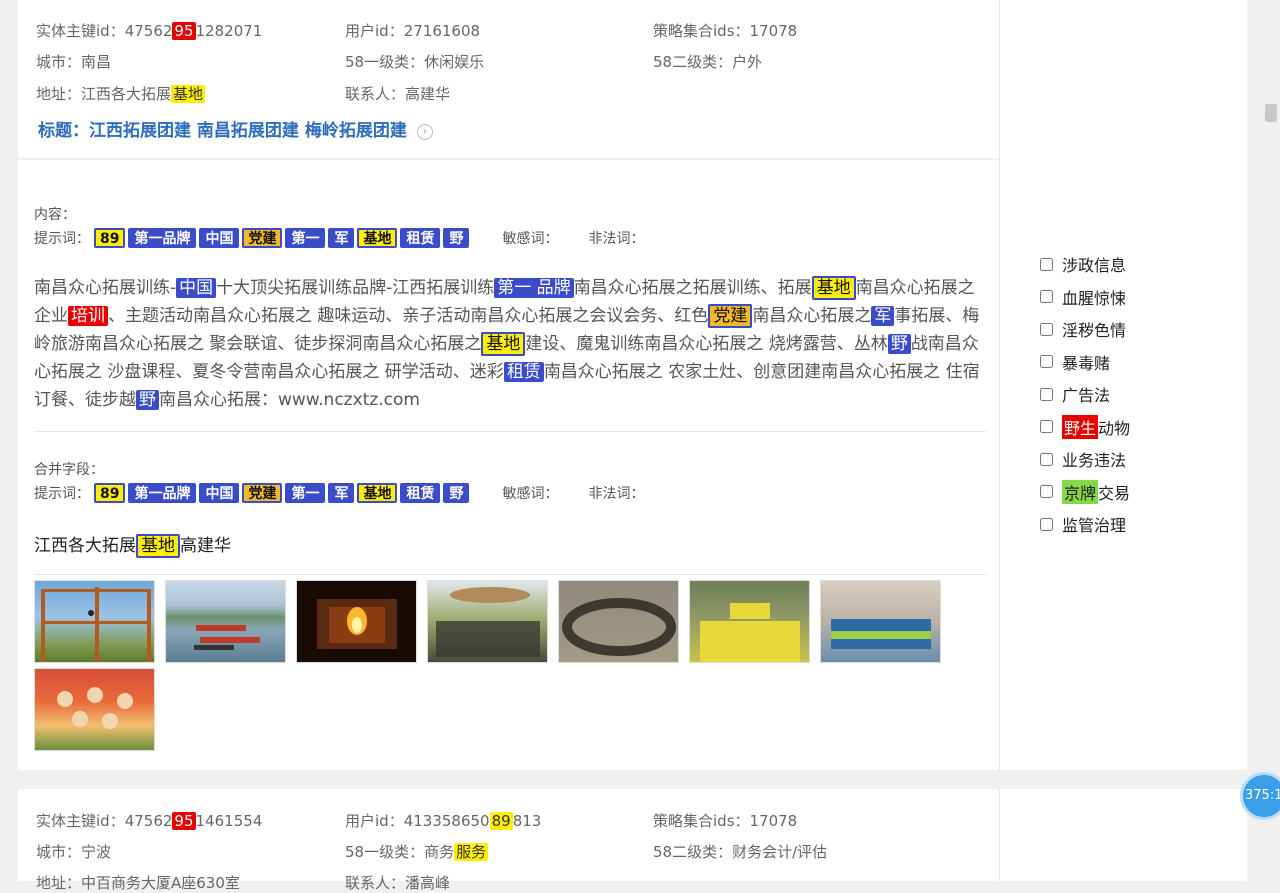 Image resolution: width=1280 pixels, height=893 pixels. What do you see at coordinates (398, 94) in the screenshot?
I see `contact: 联系人：高建华` at bounding box center [398, 94].